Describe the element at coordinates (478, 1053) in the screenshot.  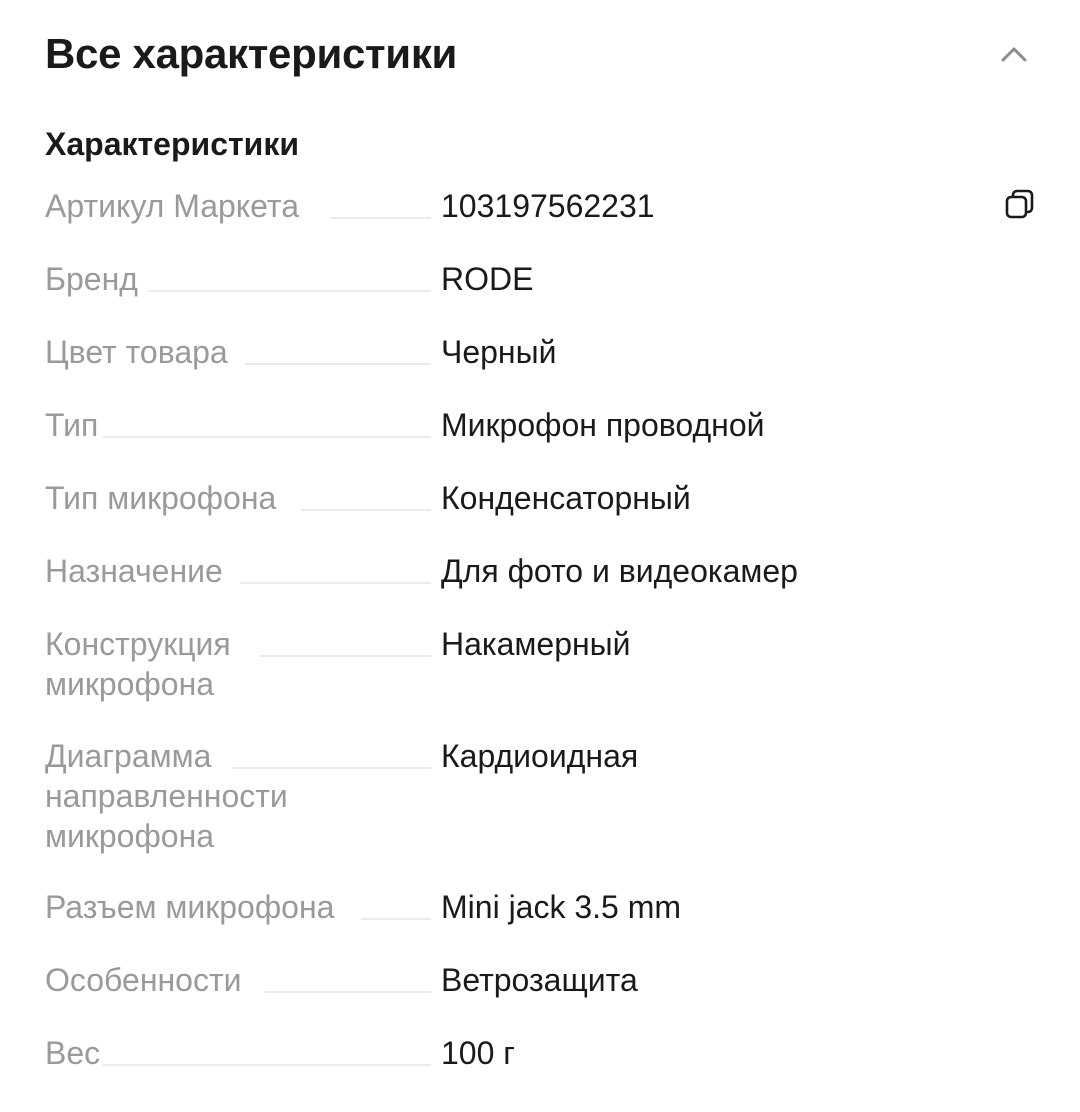
I see `spec-value: 100 г` at that location.